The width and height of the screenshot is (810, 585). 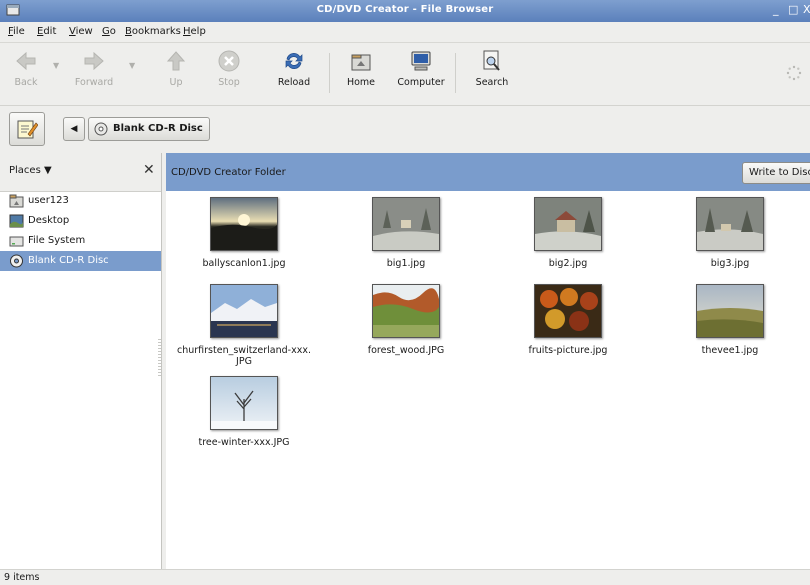 What do you see at coordinates (229, 61) in the screenshot?
I see `stop-icon` at bounding box center [229, 61].